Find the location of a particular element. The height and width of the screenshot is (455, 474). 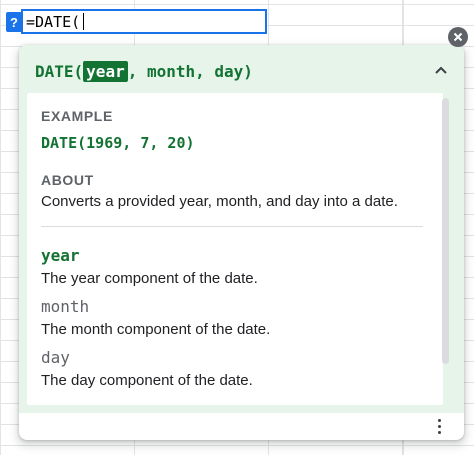

example-label: EXAMPLE is located at coordinates (77, 116).